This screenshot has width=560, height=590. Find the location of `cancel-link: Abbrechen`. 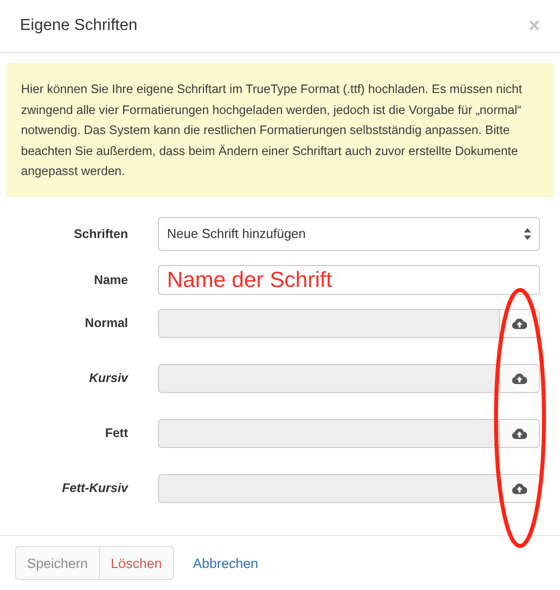

cancel-link: Abbrechen is located at coordinates (226, 563).